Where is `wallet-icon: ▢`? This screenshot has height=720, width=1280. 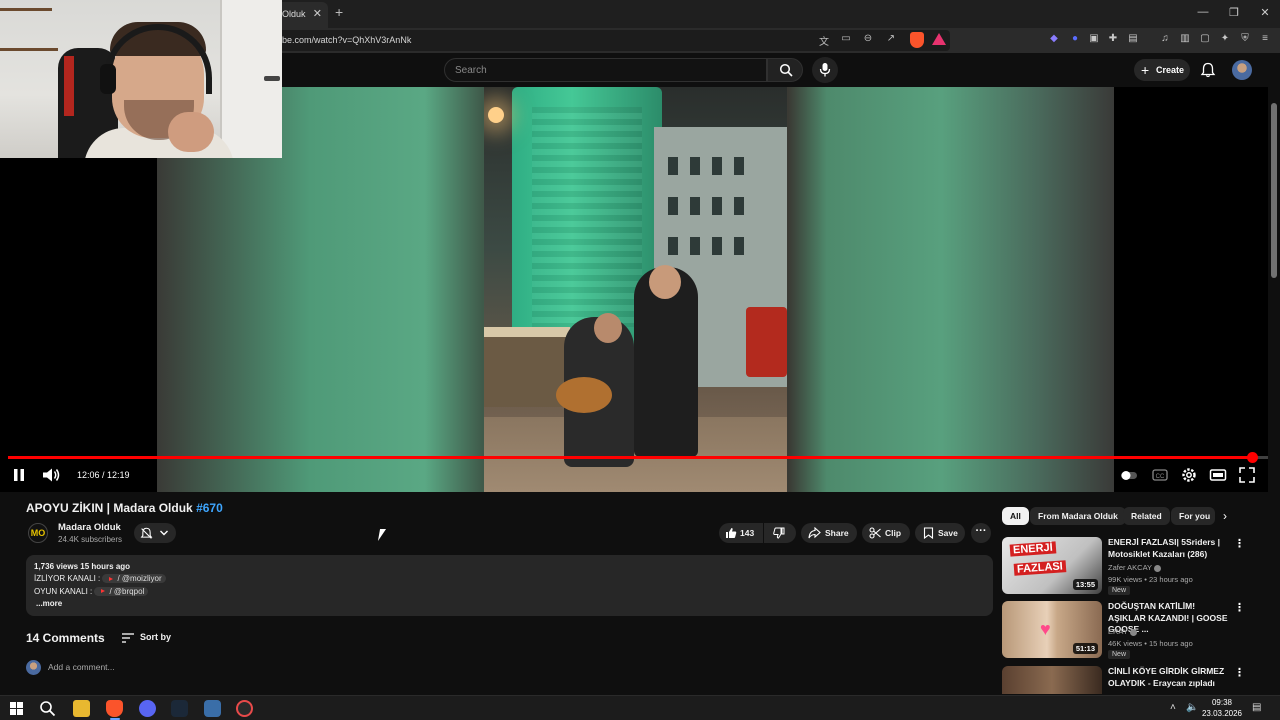
wallet-icon: ▢ is located at coordinates (1205, 38).